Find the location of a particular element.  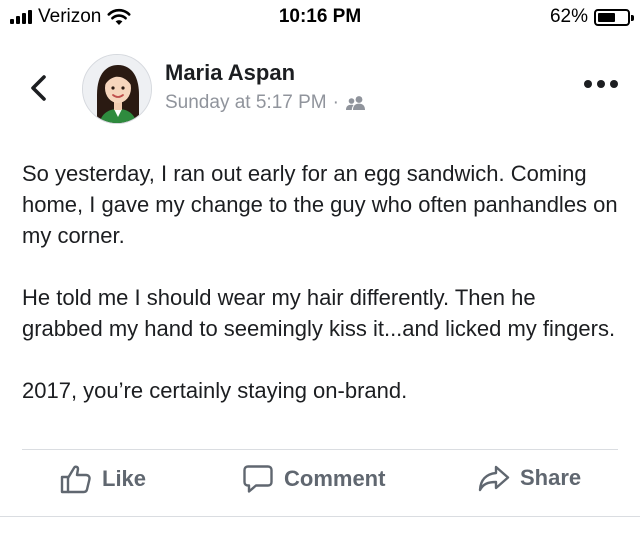

back-chevron-icon is located at coordinates (39, 88).